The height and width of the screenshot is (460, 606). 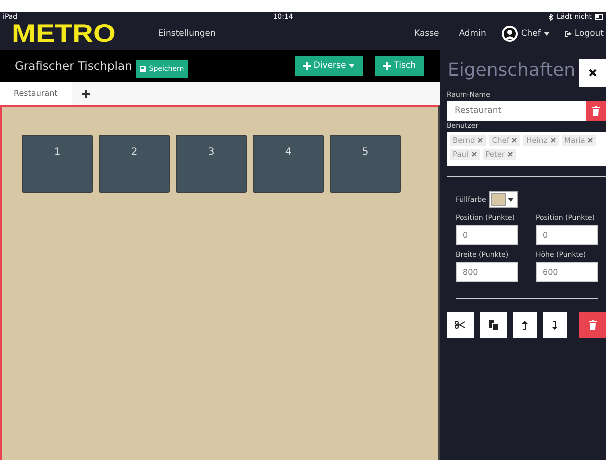 I want to click on scissors-icon, so click(x=460, y=325).